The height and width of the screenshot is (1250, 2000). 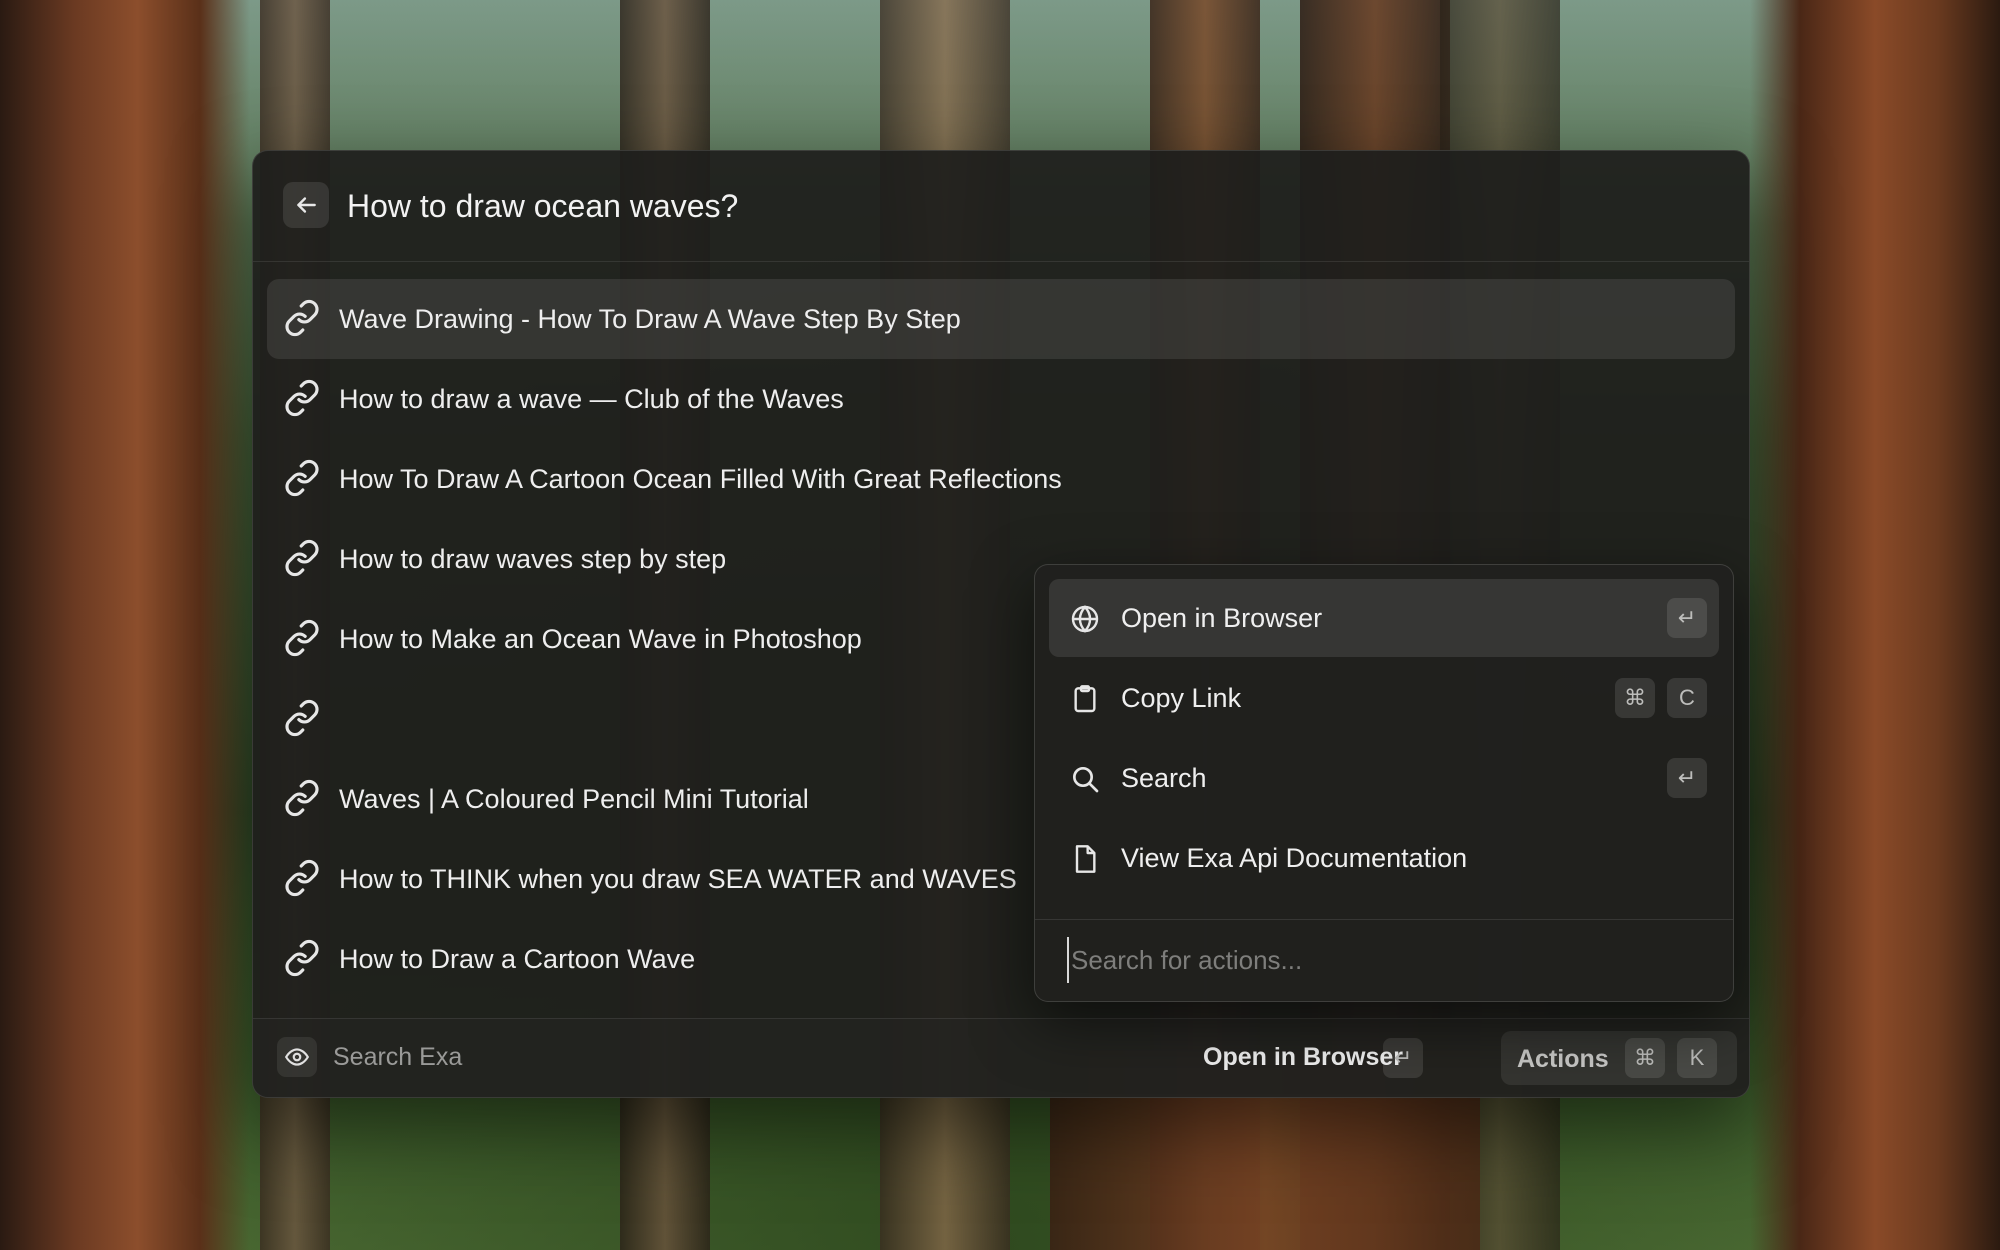 I want to click on action-label: Open in Browser, so click(x=1222, y=618).